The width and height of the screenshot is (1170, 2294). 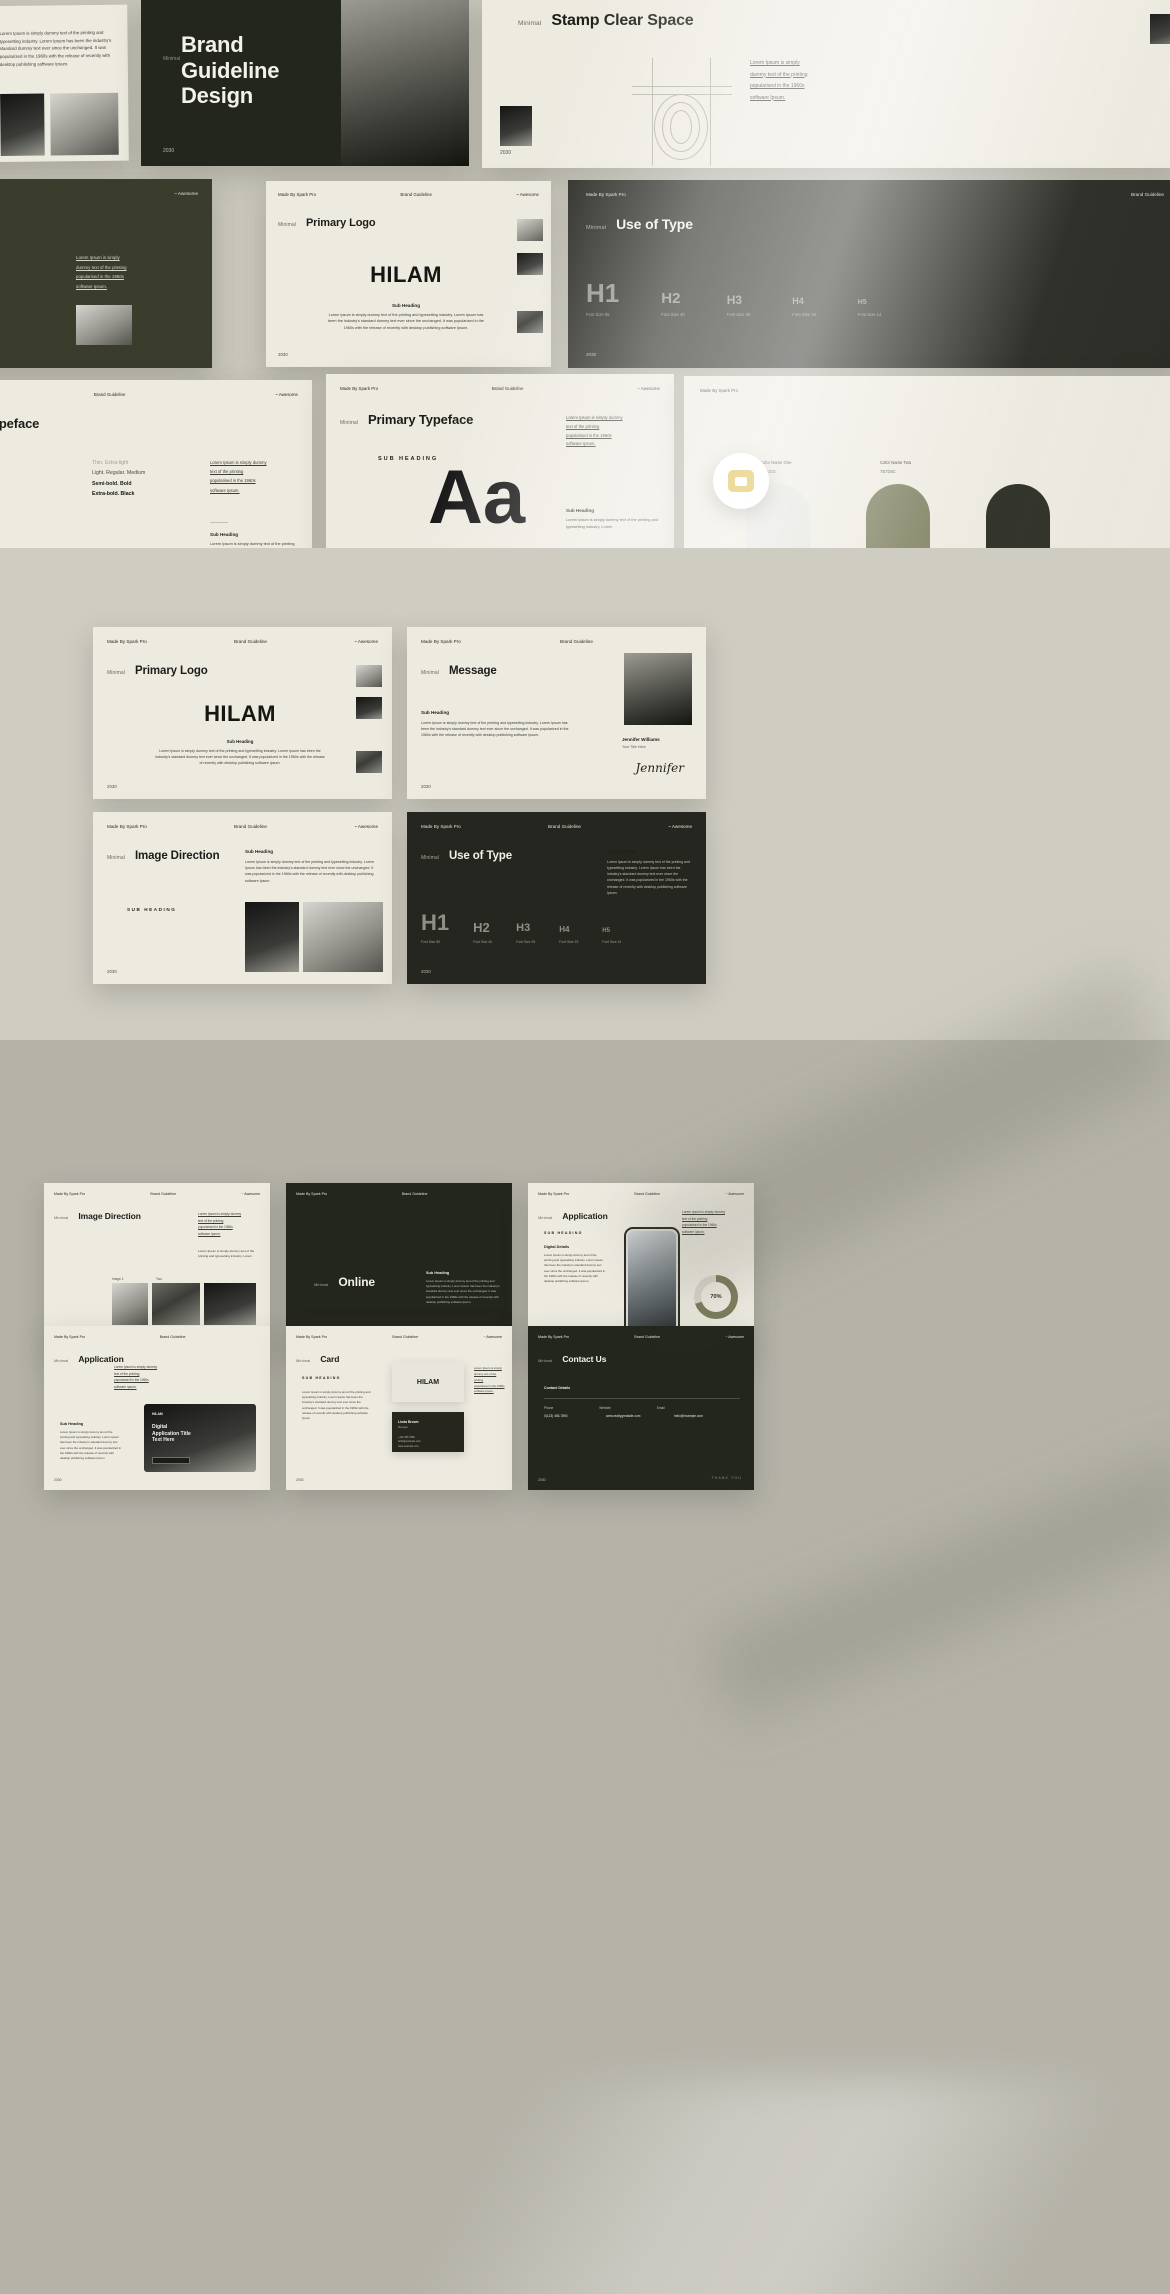 I want to click on bot-imgd-awesome: ~ Awesome, so click(x=250, y=1194).